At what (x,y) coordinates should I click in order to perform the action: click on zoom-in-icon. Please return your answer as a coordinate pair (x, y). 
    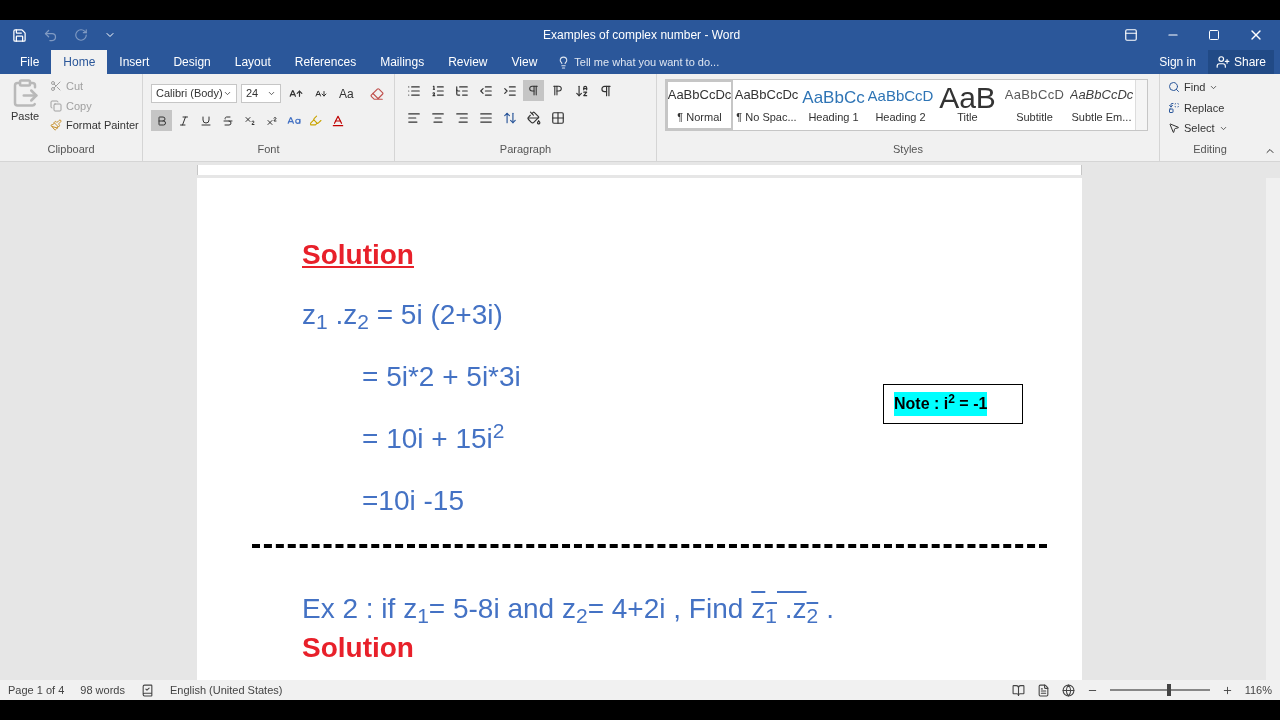
    Looking at the image, I should click on (1227, 690).